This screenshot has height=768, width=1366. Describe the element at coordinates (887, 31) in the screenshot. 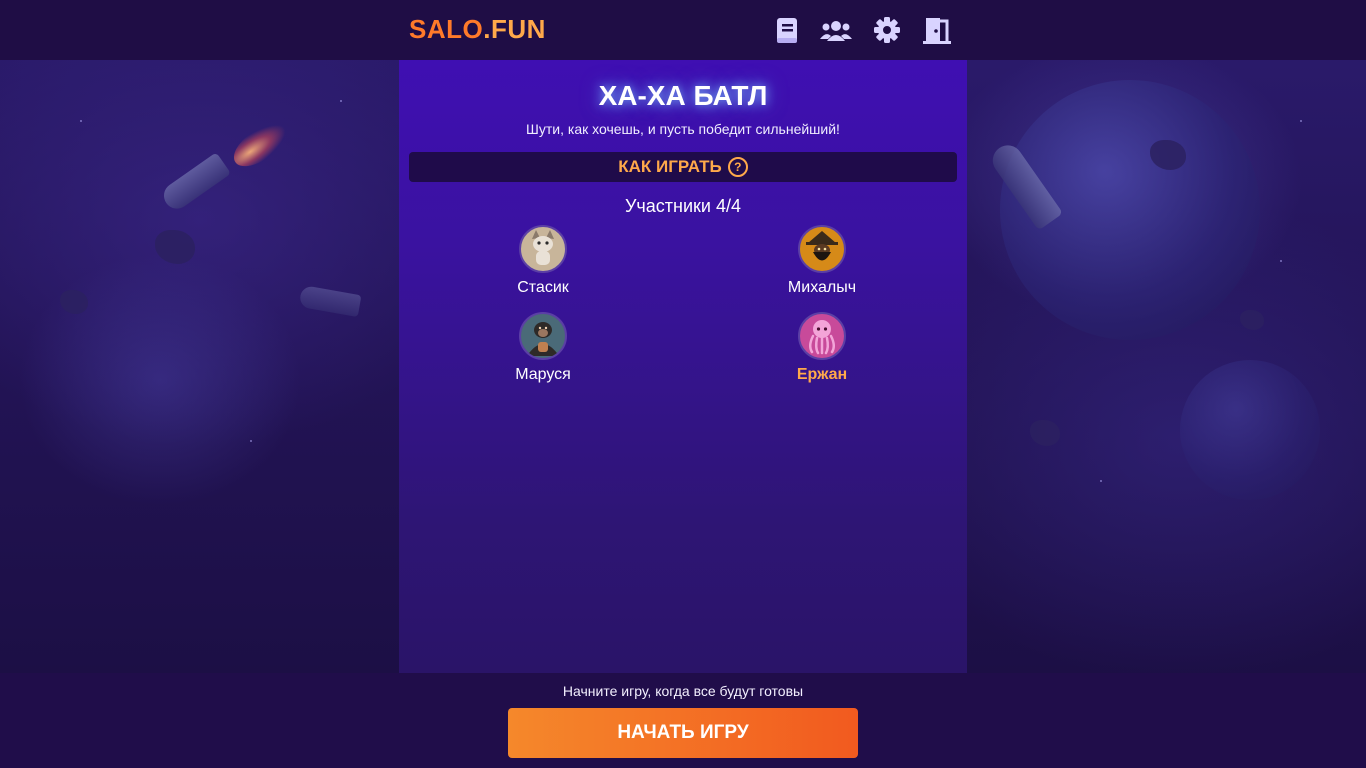

I see `gear-icon` at that location.